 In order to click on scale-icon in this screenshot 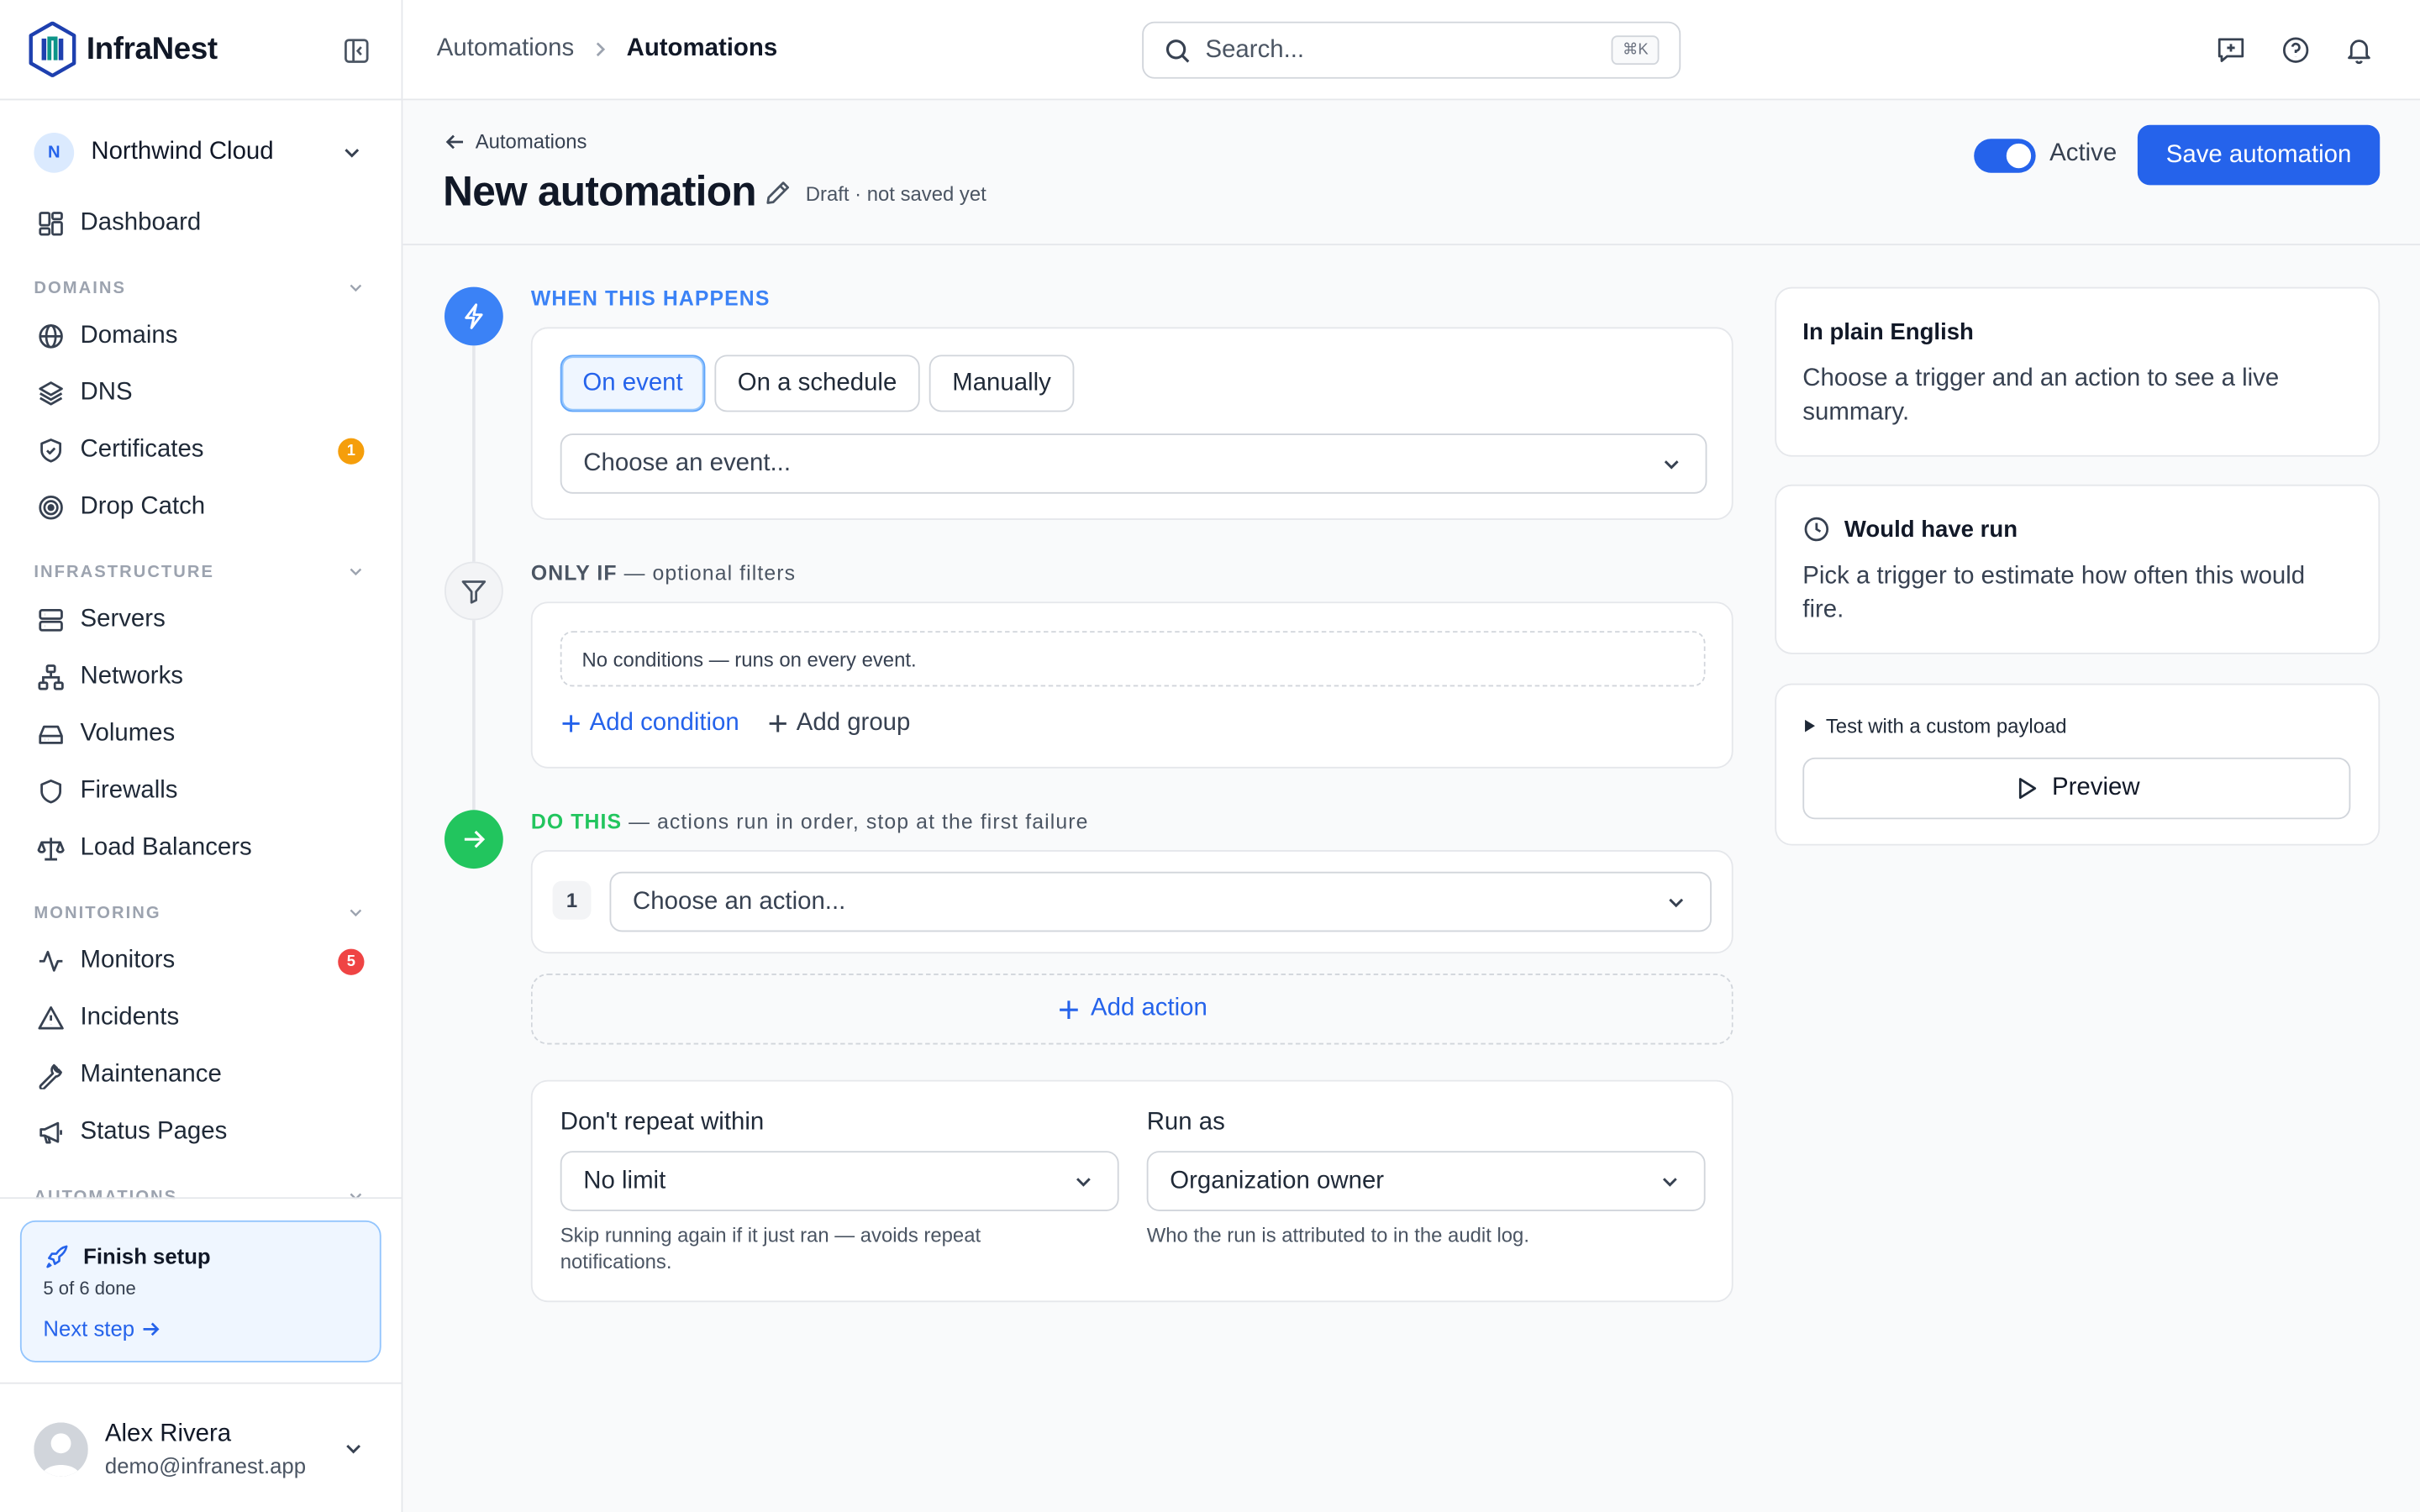, I will do `click(51, 849)`.